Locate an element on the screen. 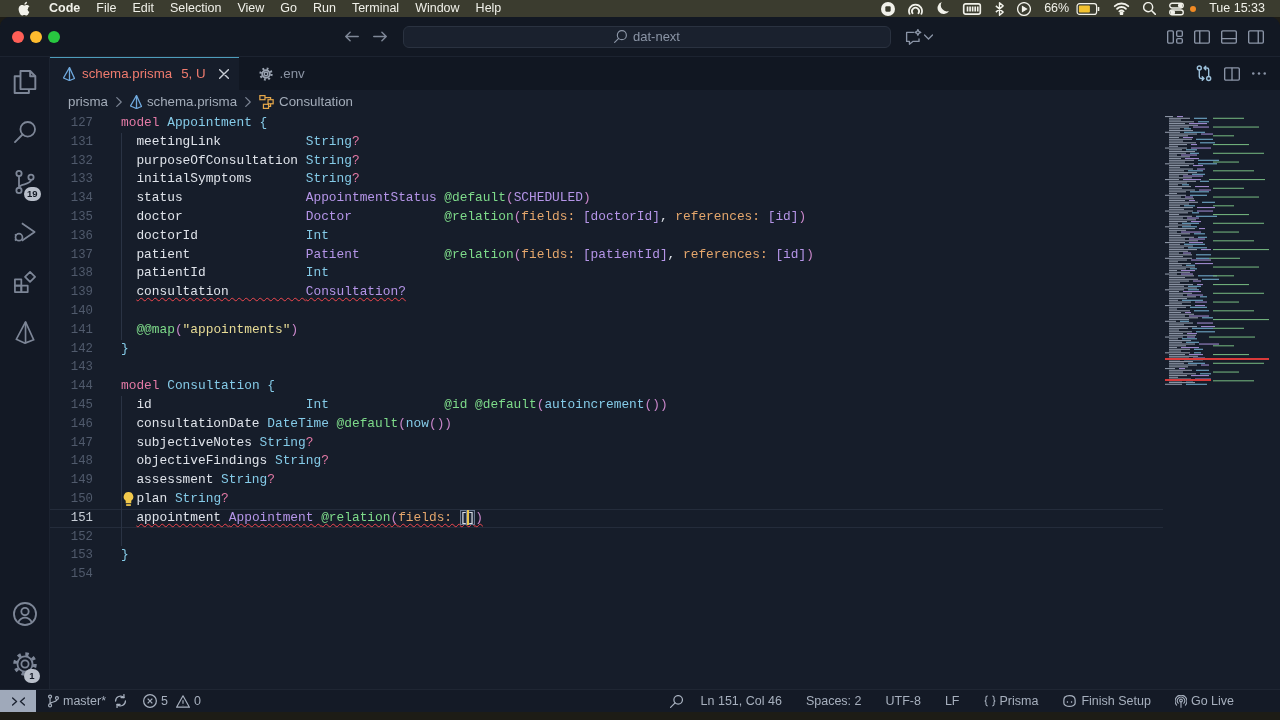 The width and height of the screenshot is (1280, 720). stop-recording-icon is located at coordinates (888, 8).